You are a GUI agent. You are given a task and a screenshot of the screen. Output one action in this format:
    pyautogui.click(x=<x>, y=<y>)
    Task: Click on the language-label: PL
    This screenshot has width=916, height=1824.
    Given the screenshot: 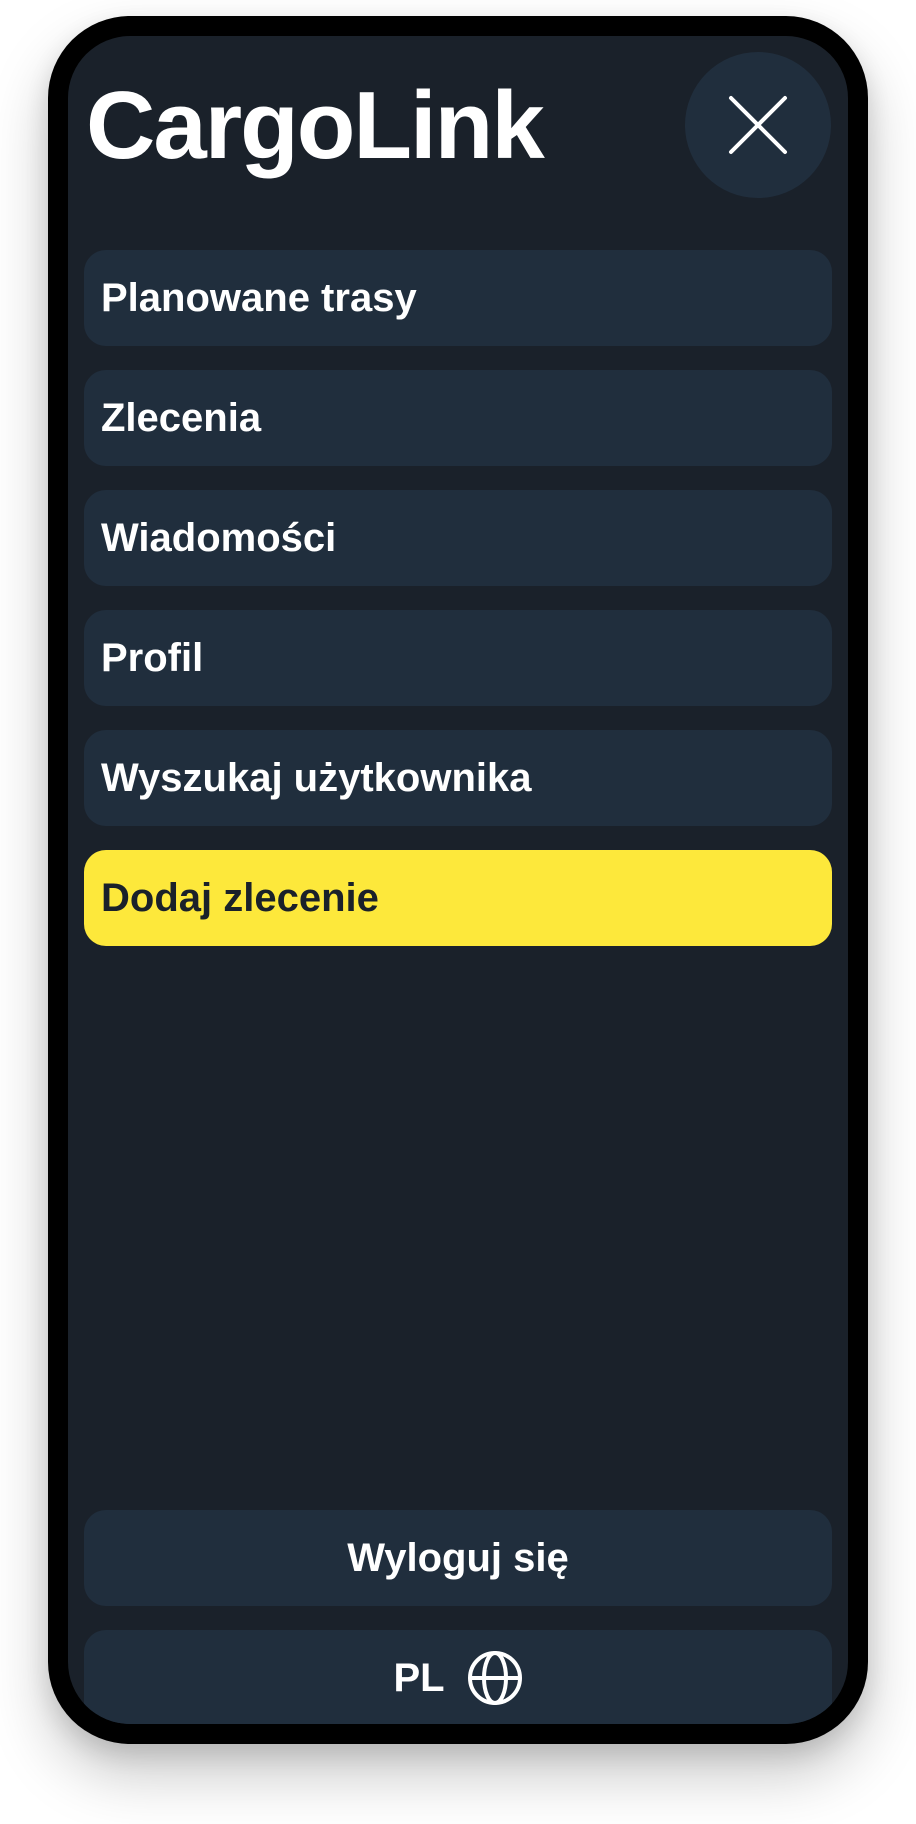 What is the action you would take?
    pyautogui.click(x=419, y=1677)
    